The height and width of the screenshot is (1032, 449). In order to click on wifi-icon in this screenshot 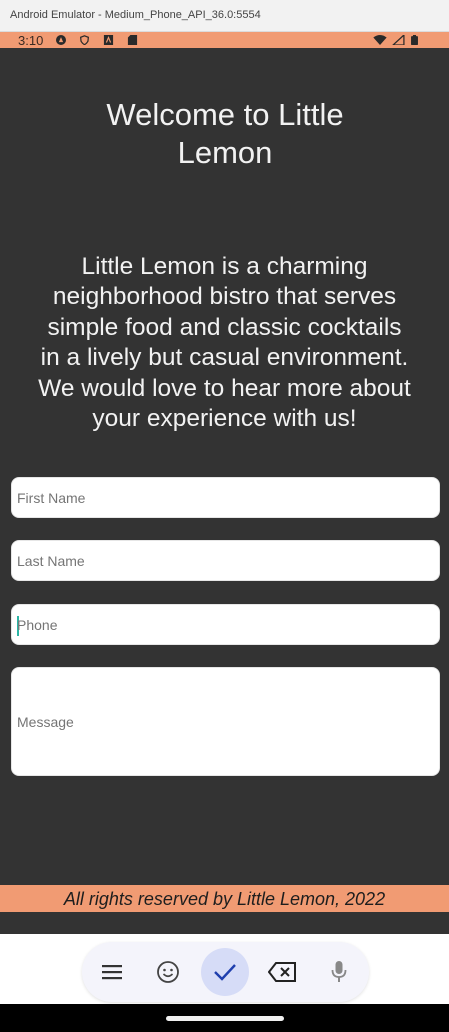, I will do `click(380, 40)`.